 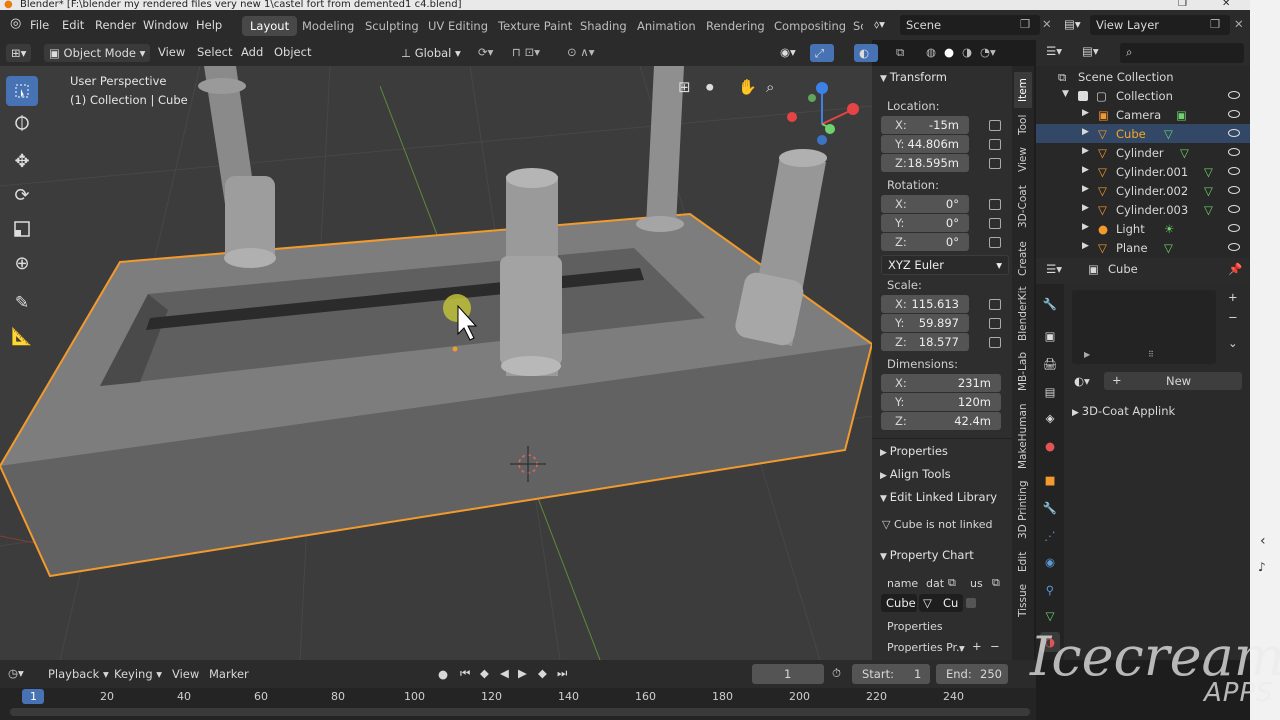 I want to click on start-frame-field: Start: 1, so click(x=891, y=674).